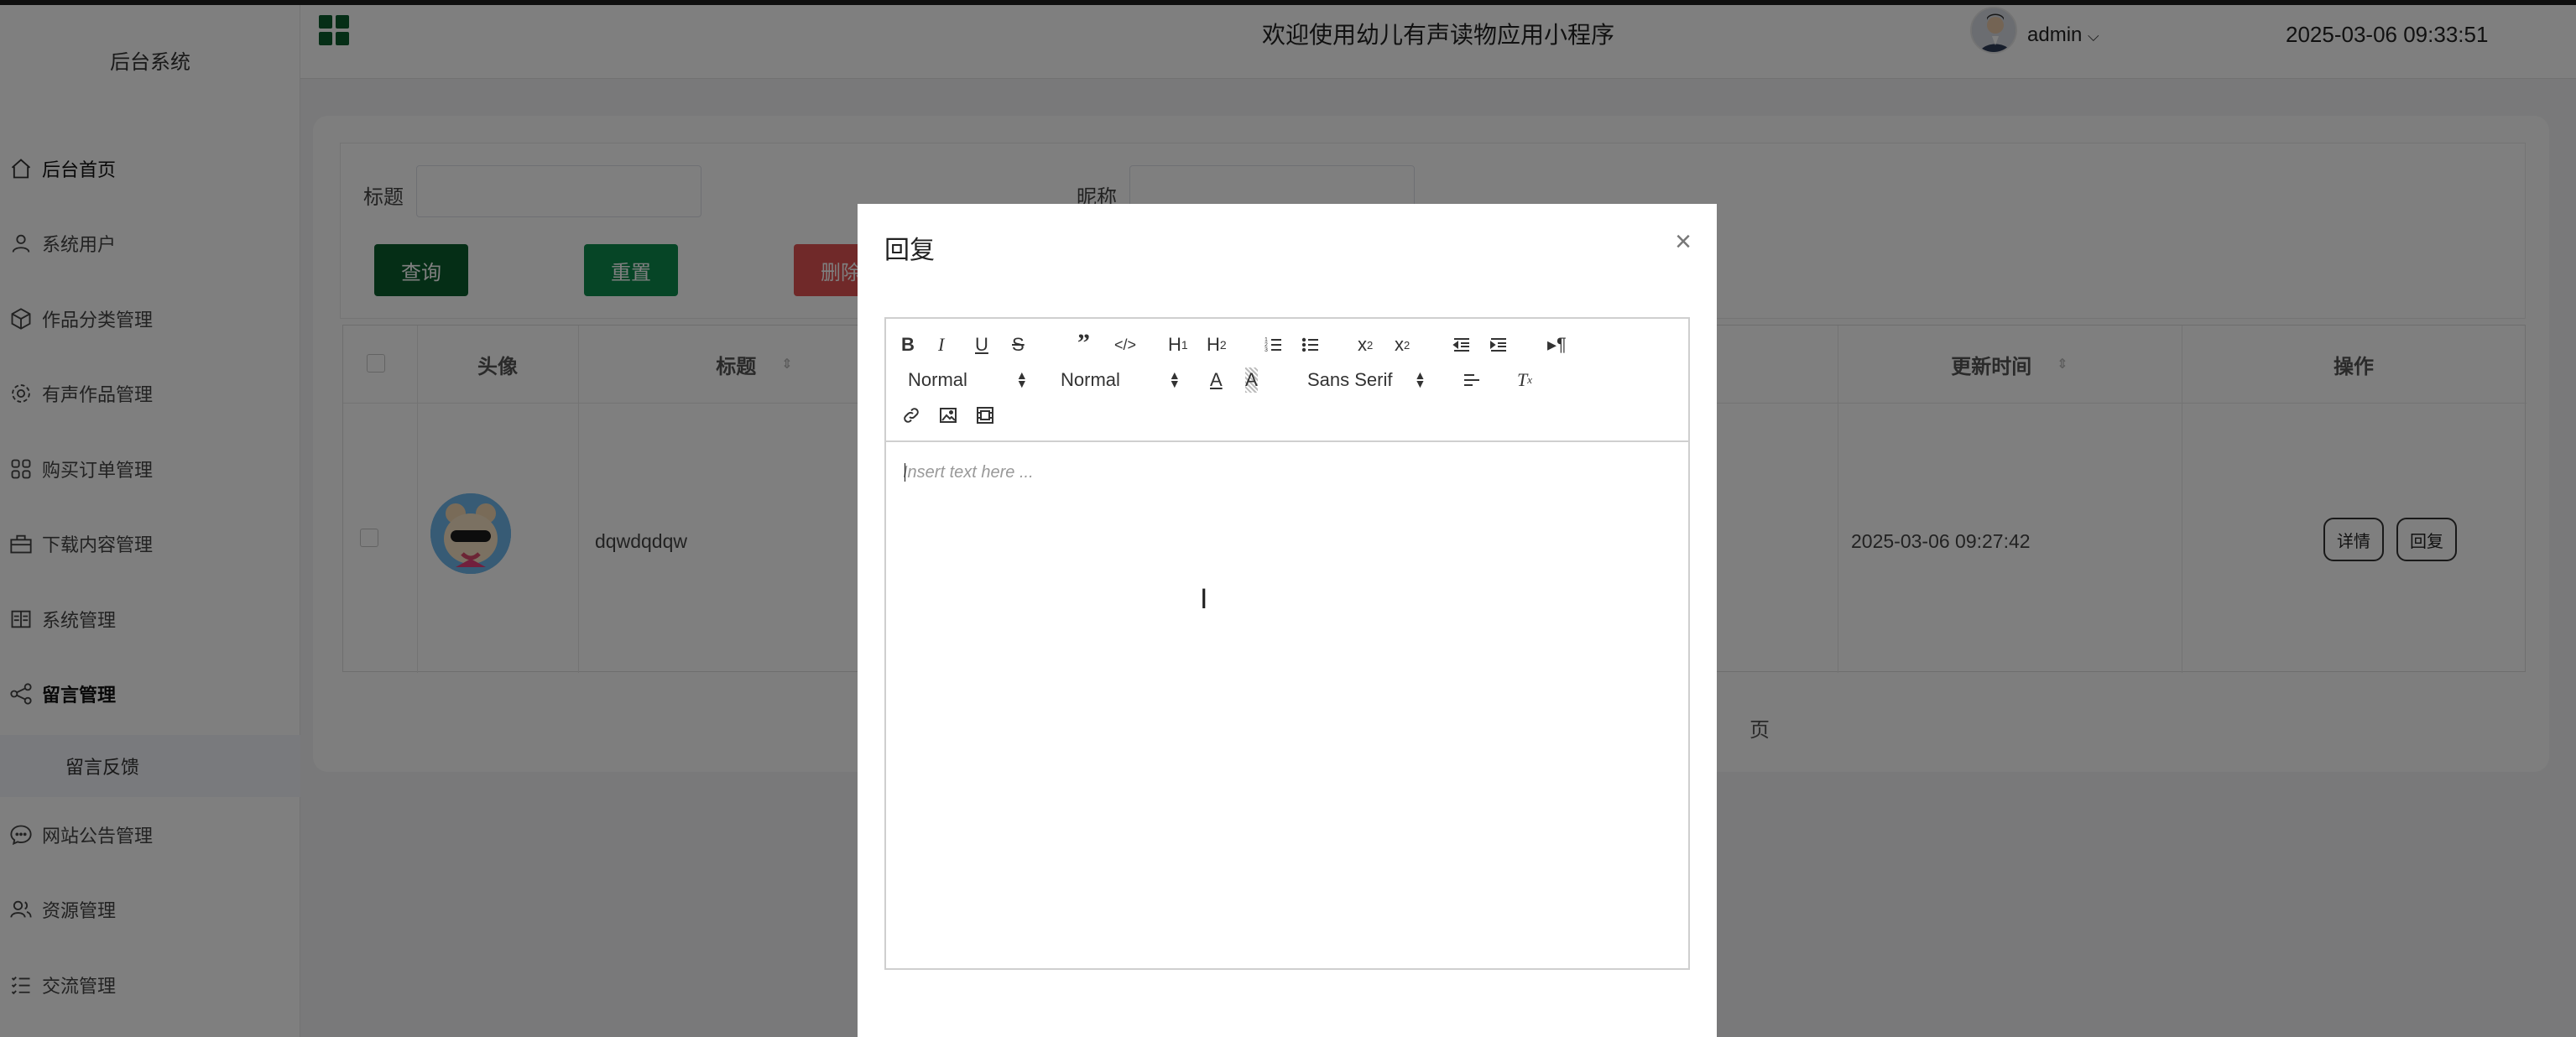 This screenshot has height=1037, width=2576. What do you see at coordinates (1402, 344) in the screenshot?
I see `superscript-icon: x2` at bounding box center [1402, 344].